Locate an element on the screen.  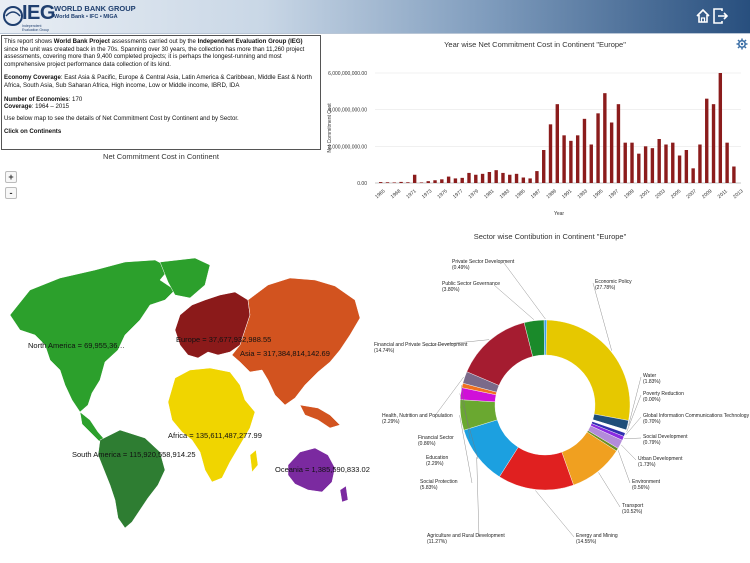
slice-percent: (14.74%) is located at coordinates (384, 351).